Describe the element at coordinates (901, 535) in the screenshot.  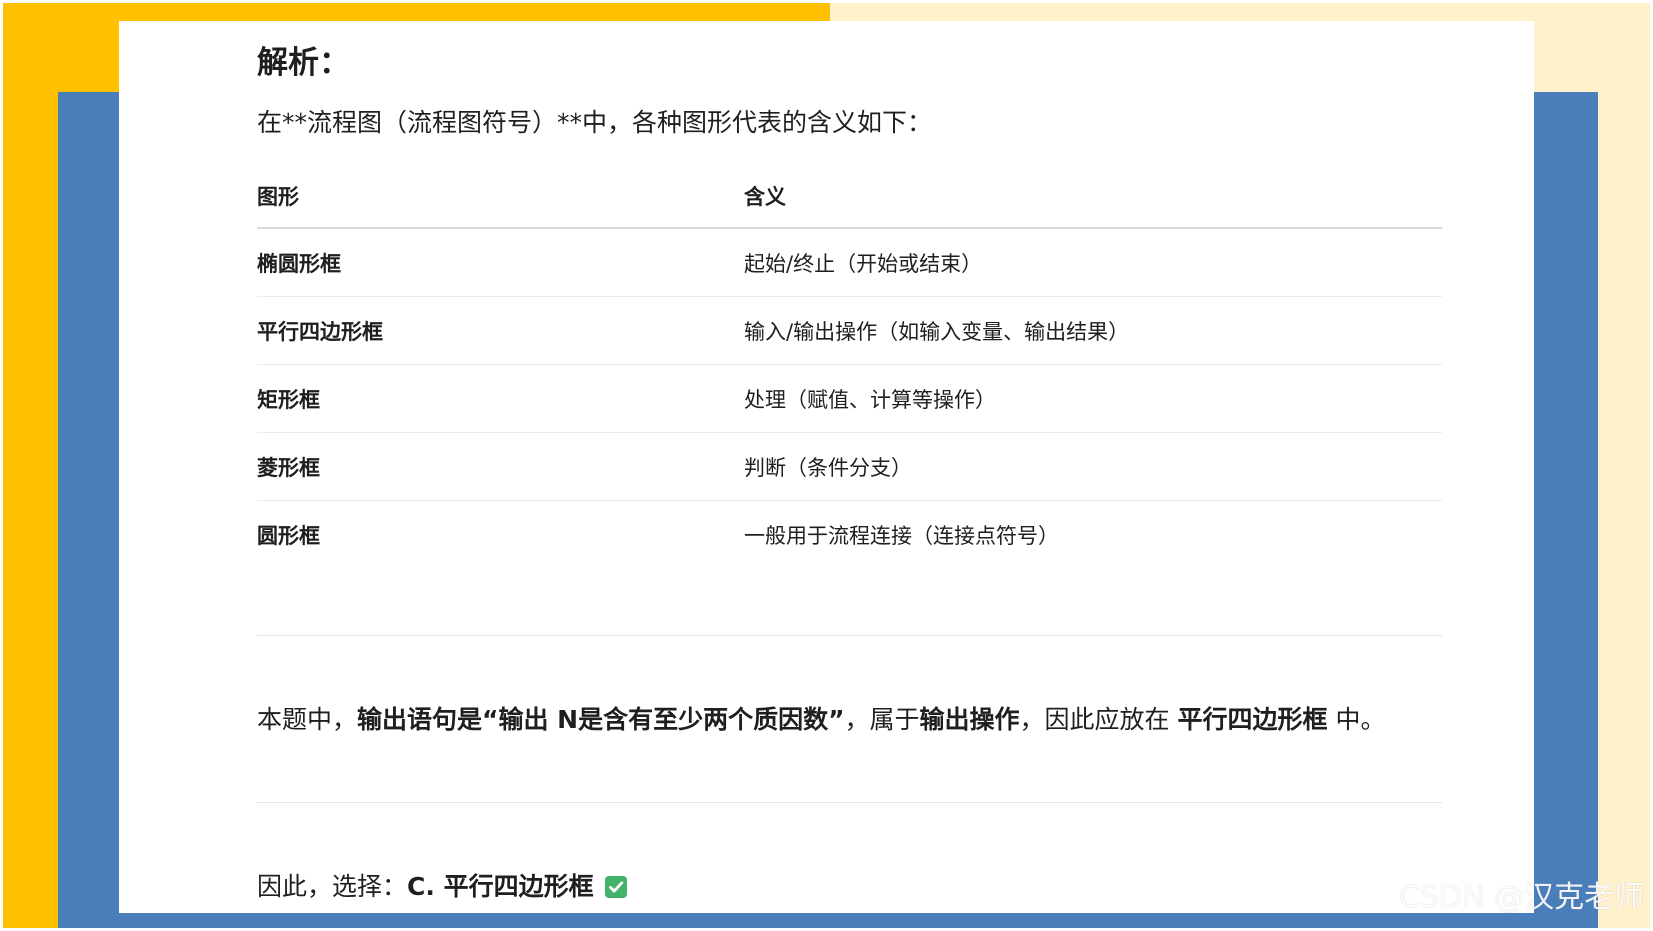
I see `meaning-cell: 一般用于流程连接（连接点符号）` at that location.